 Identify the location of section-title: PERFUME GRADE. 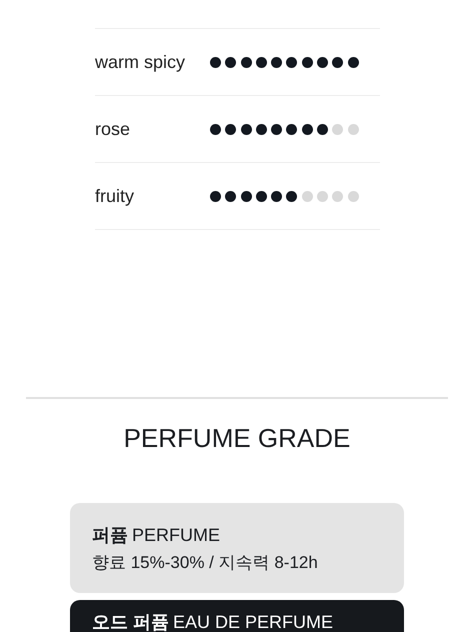
(237, 438).